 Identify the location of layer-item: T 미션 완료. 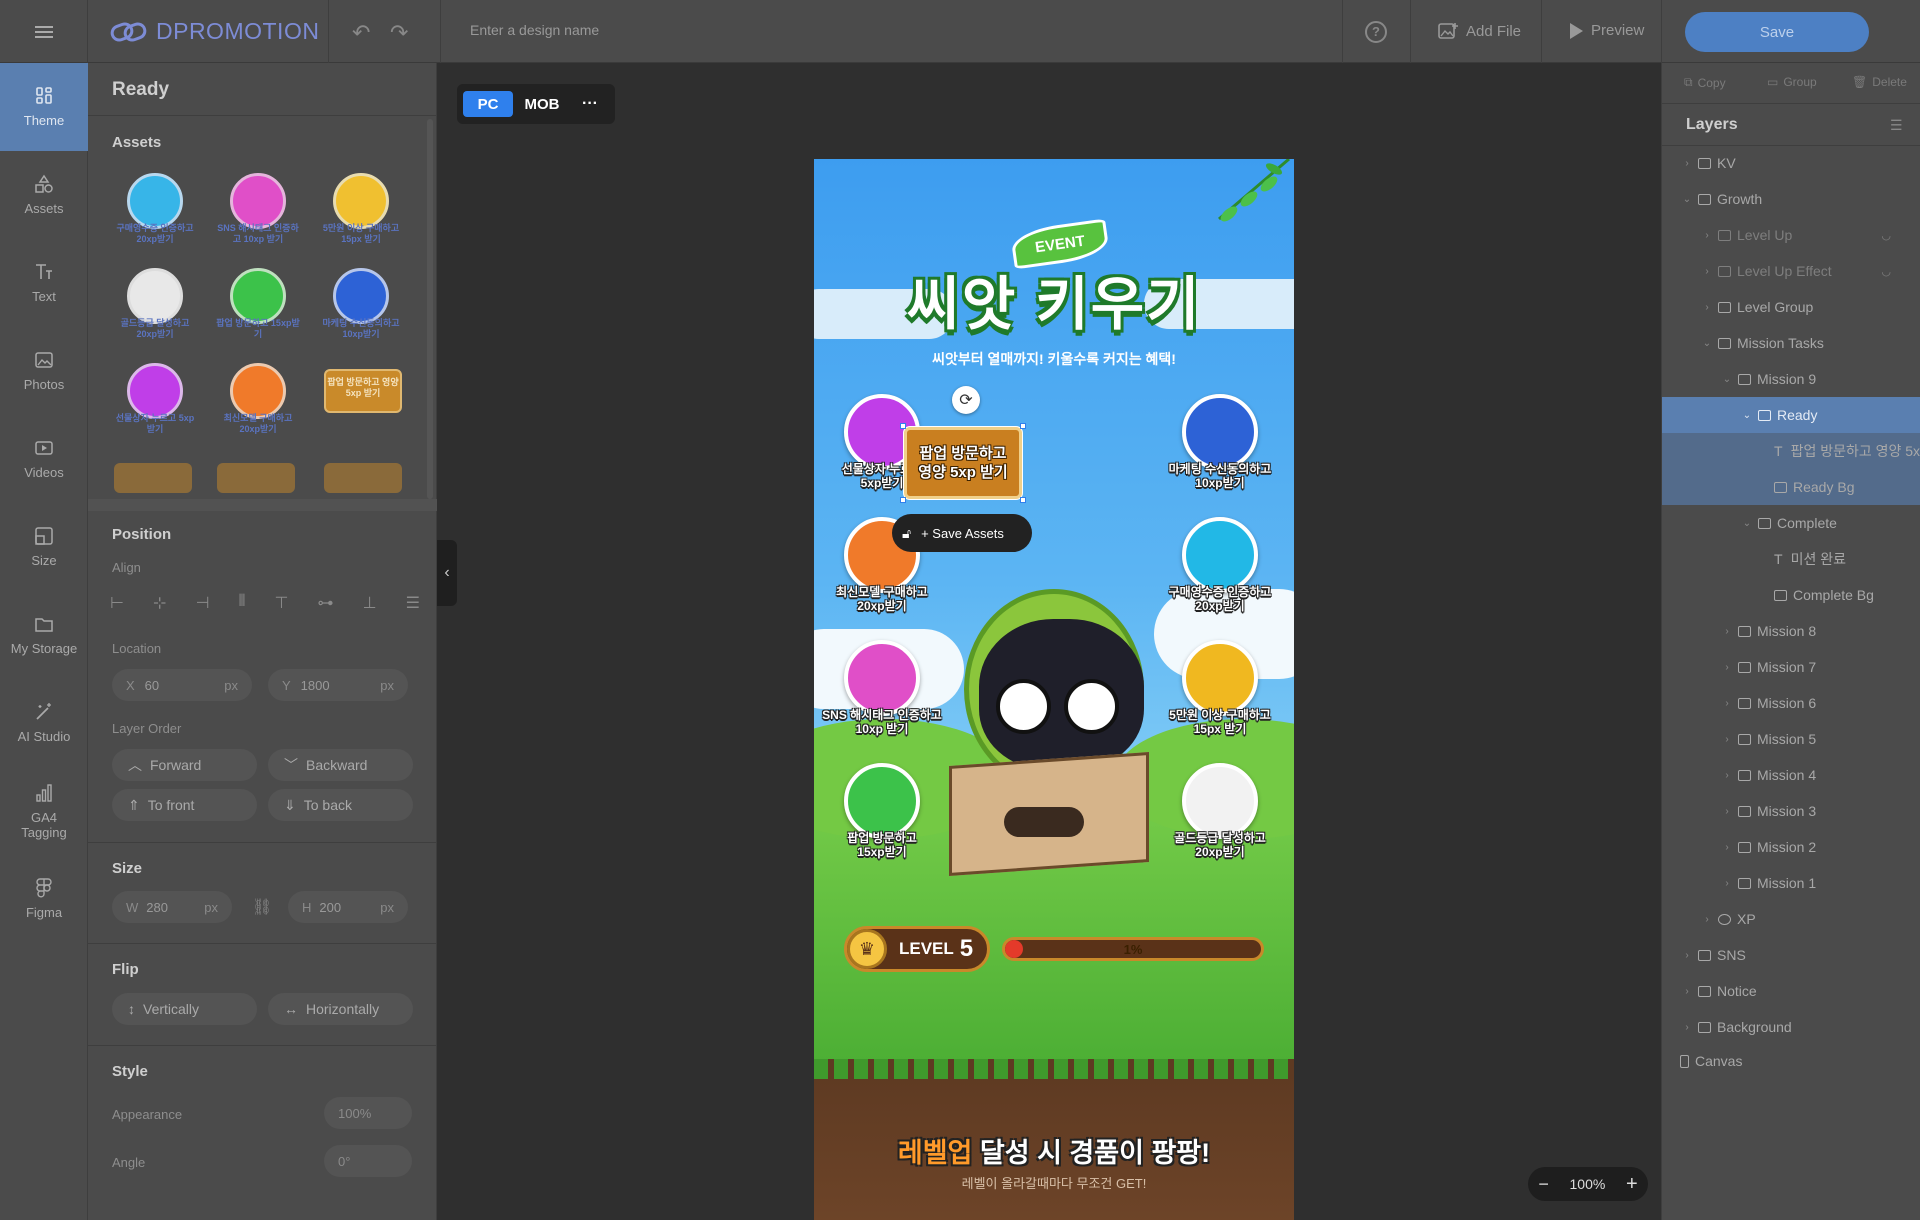
(1791, 559).